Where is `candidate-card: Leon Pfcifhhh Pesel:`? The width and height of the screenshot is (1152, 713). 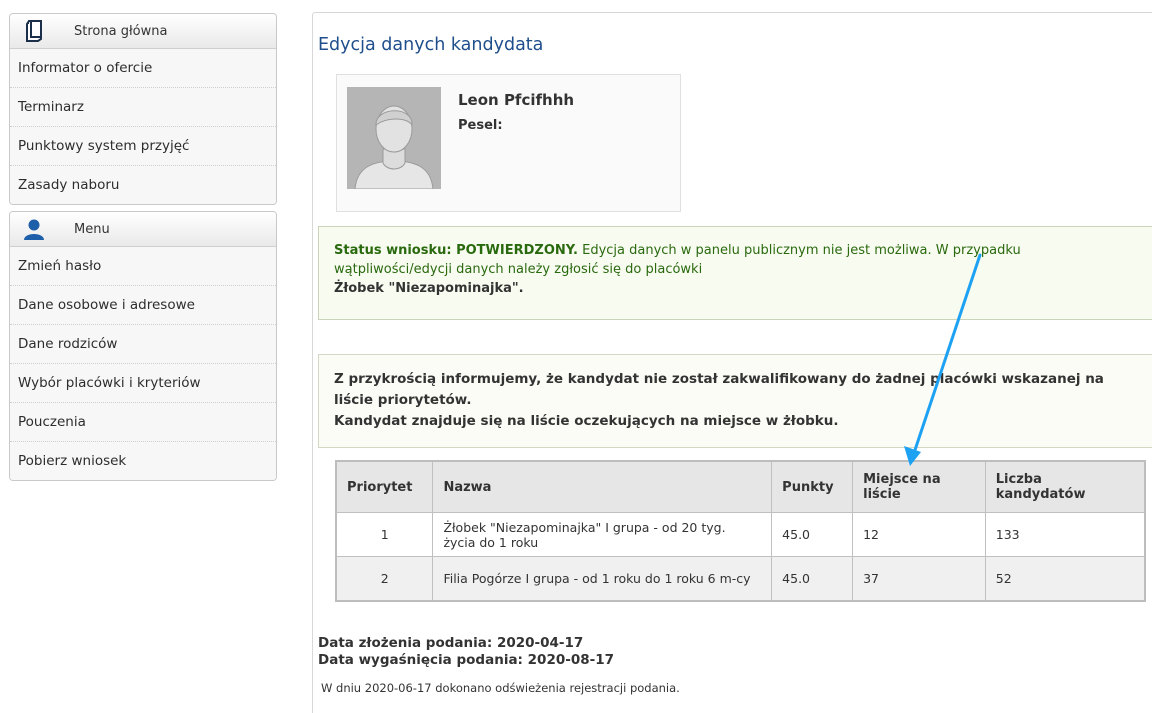
candidate-card: Leon Pfcifhhh Pesel: is located at coordinates (508, 143).